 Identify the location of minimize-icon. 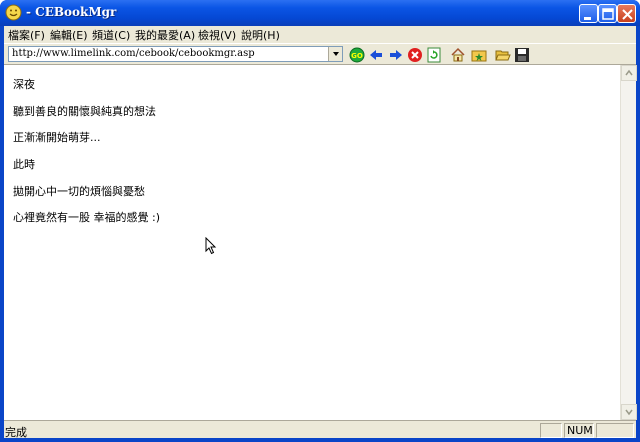
(587, 18).